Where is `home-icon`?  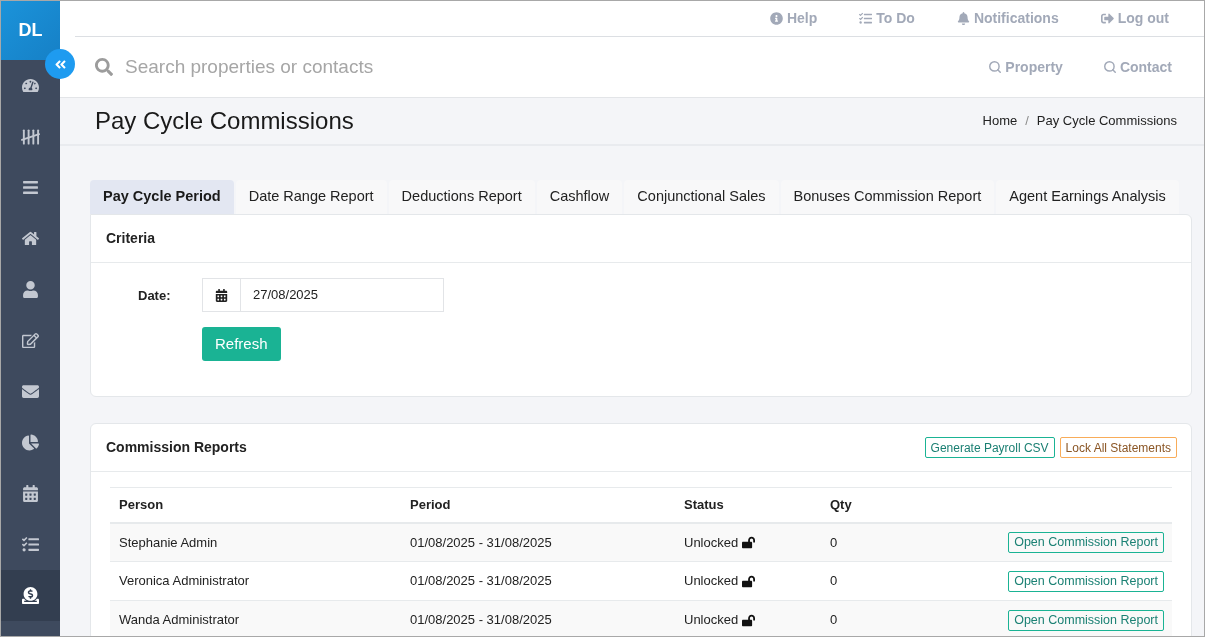
home-icon is located at coordinates (30, 238).